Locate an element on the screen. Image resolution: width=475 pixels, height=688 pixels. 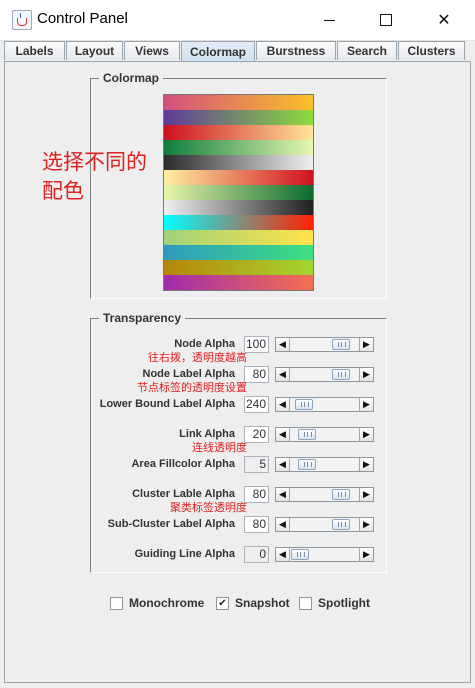
area-fillcolor-alpha-label: Area Fillcolor Alpha is located at coordinates (183, 464).